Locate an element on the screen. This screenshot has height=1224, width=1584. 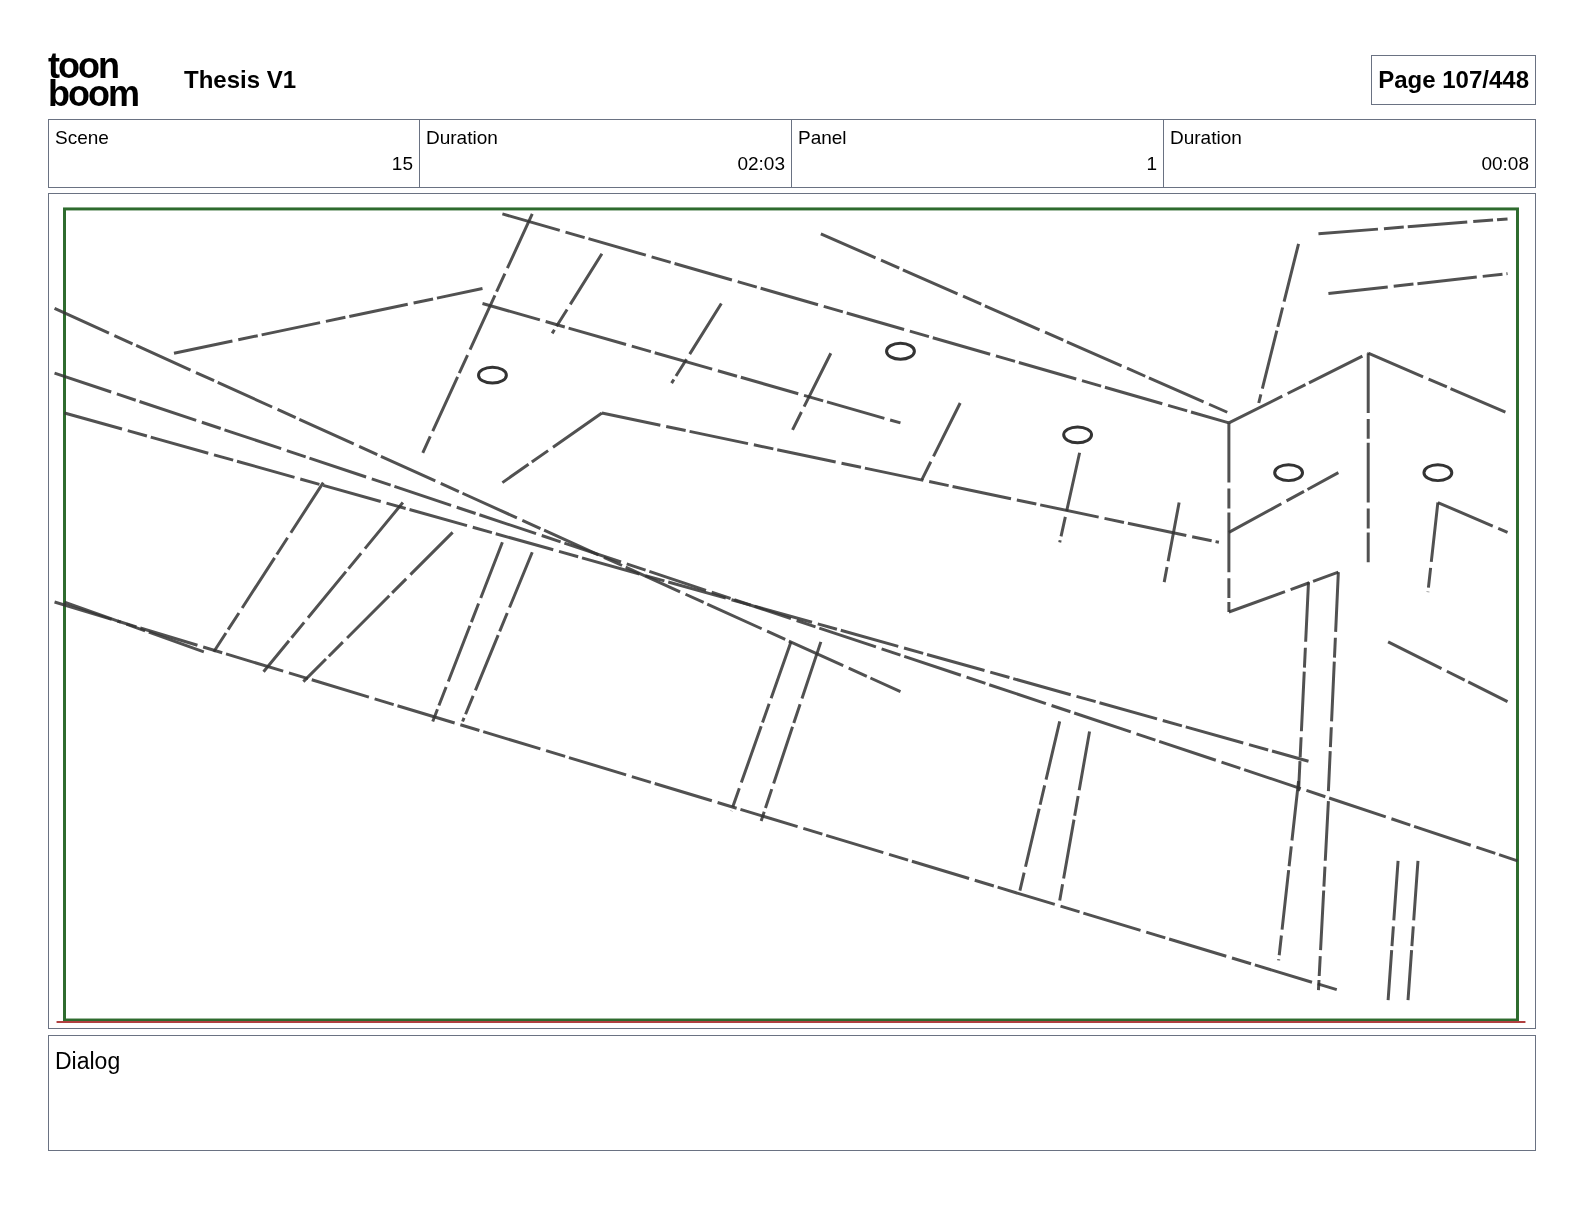
cell-value: 00:08 is located at coordinates (1504, 164).